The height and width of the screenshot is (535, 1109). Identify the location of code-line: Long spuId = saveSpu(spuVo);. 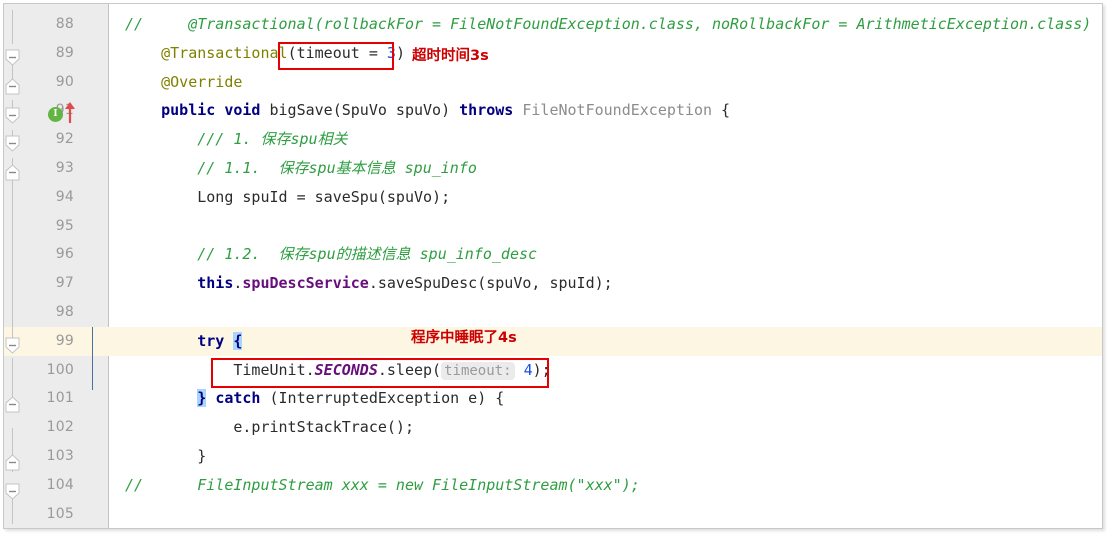
(288, 196).